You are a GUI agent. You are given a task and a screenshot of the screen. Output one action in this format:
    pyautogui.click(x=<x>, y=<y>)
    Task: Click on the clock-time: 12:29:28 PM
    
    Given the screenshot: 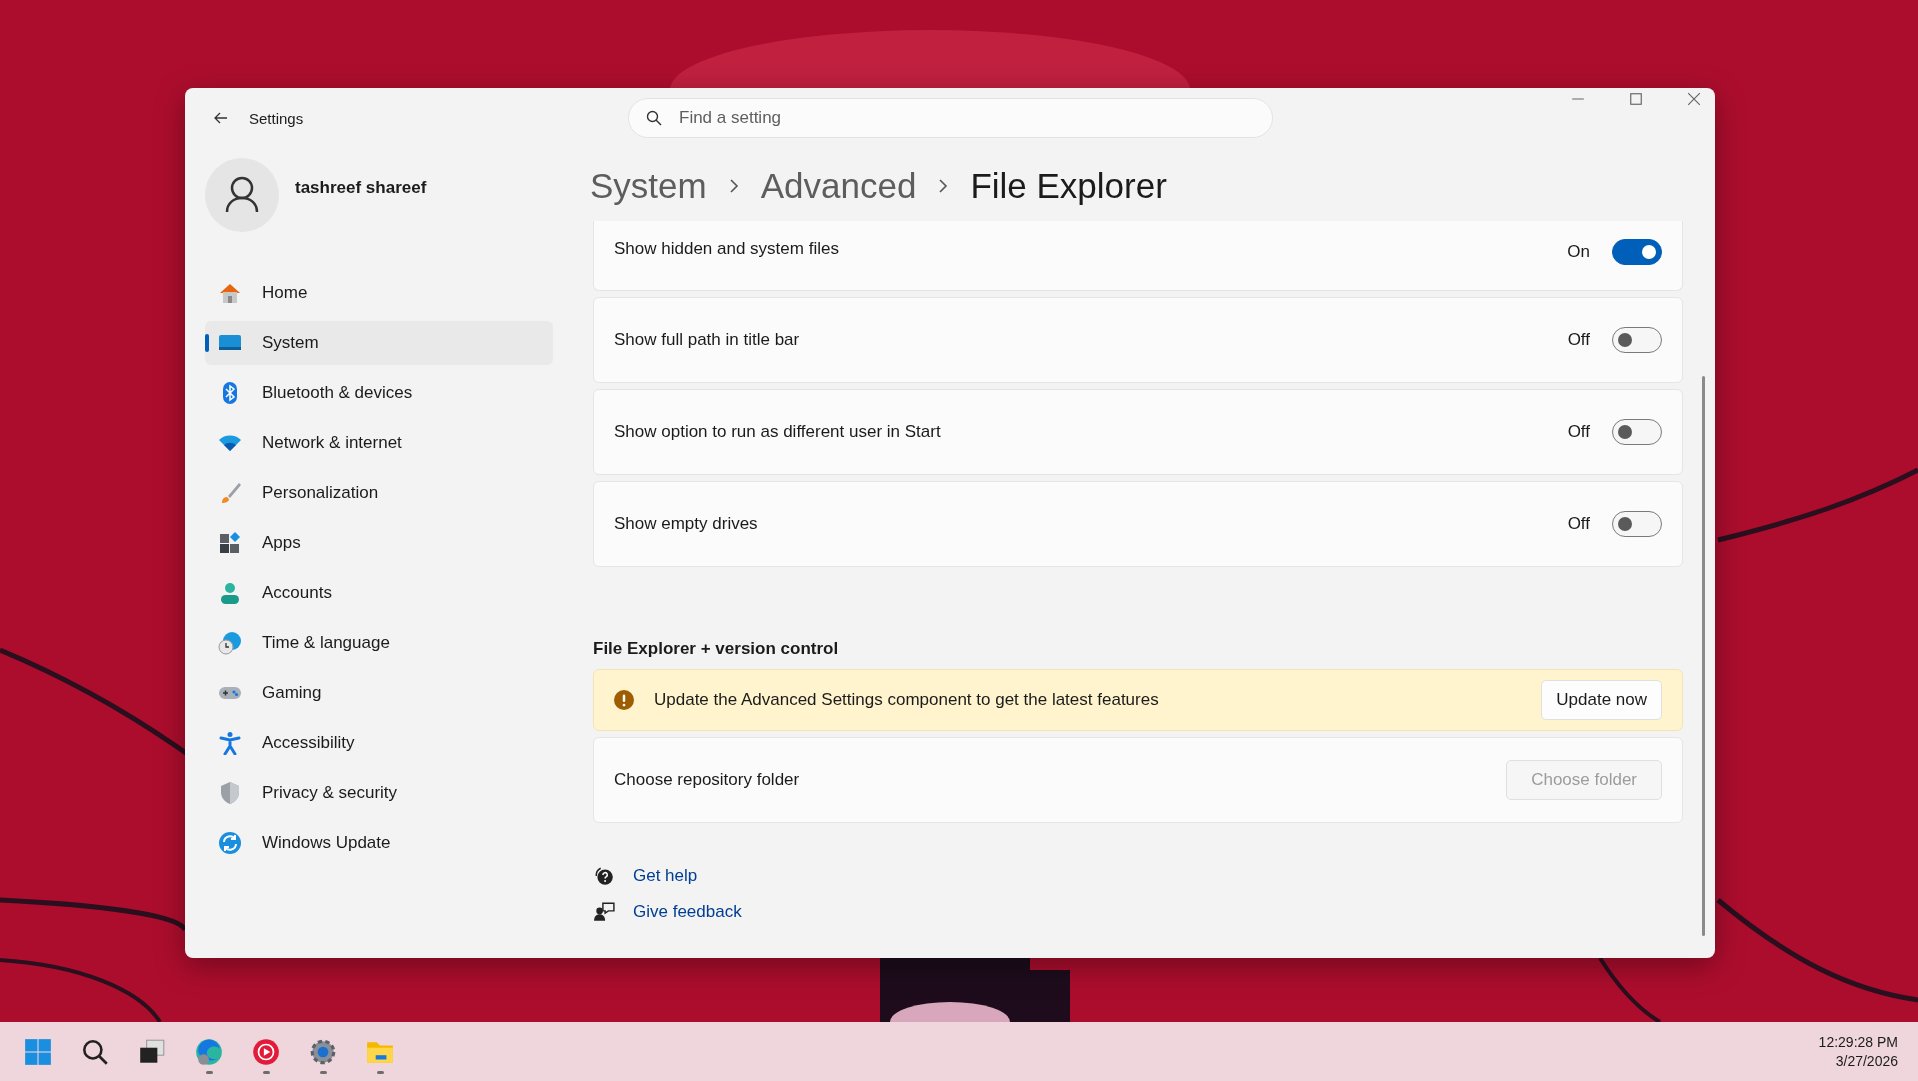 What is the action you would take?
    pyautogui.click(x=1858, y=1042)
    